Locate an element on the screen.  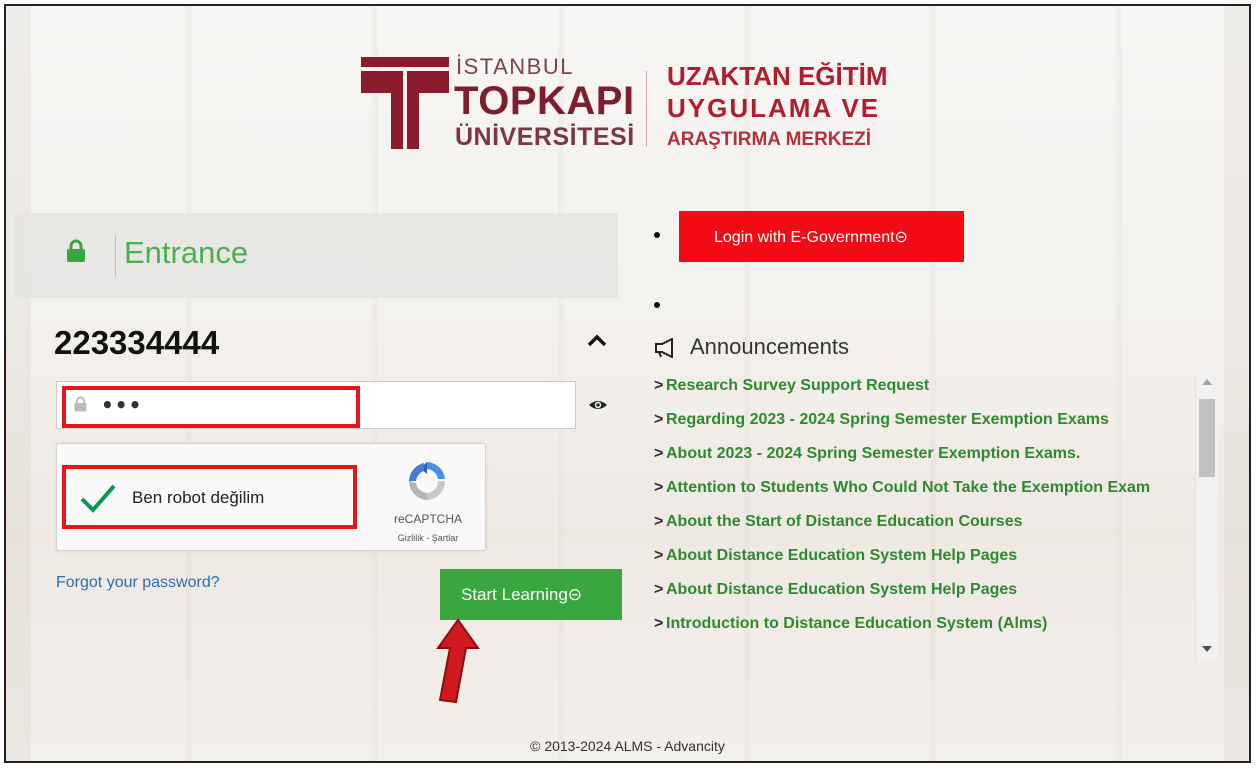
university-line-1: İSTANBUL is located at coordinates (515, 66).